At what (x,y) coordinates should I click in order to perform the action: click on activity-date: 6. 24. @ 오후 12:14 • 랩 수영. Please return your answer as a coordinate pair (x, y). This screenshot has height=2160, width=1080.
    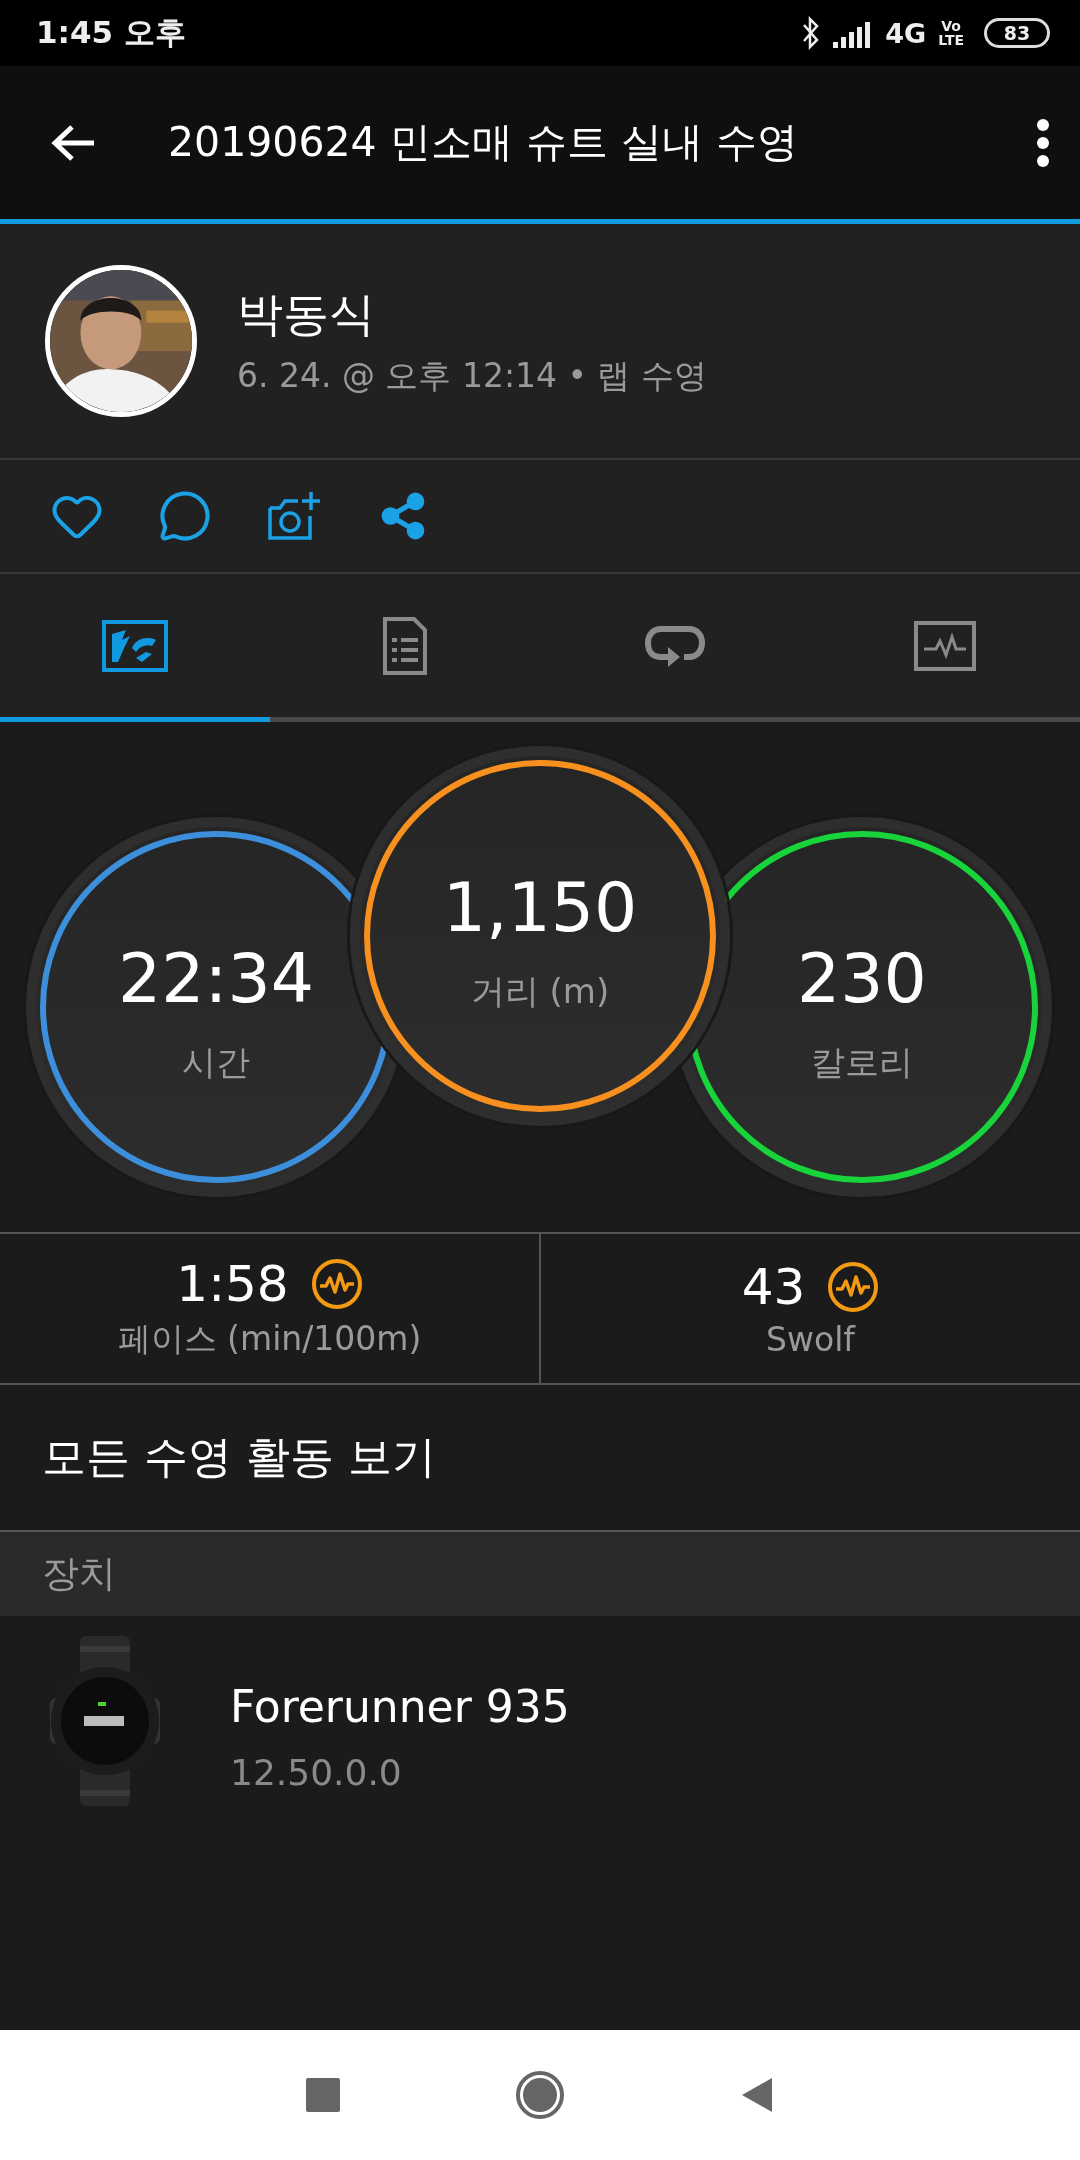
    Looking at the image, I should click on (472, 375).